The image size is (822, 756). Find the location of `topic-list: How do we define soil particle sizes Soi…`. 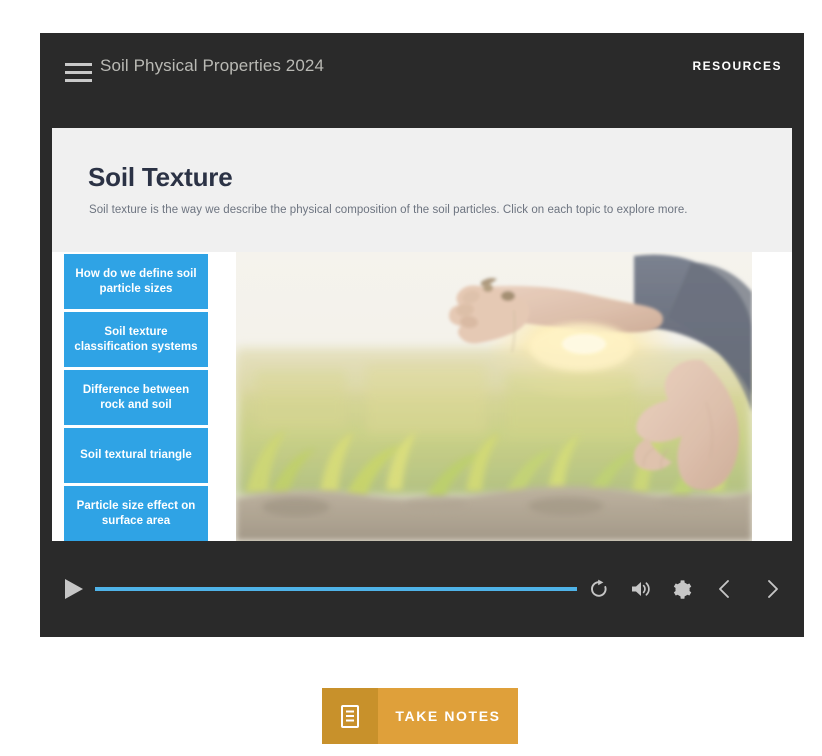

topic-list: How do we define soil particle sizes Soi… is located at coordinates (144, 396).